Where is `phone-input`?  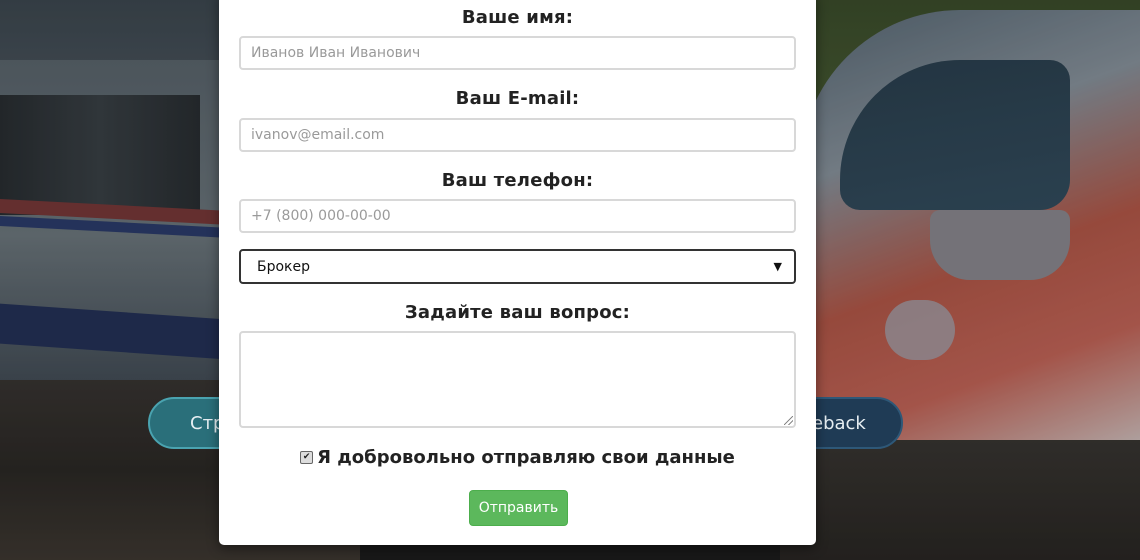 phone-input is located at coordinates (517, 216).